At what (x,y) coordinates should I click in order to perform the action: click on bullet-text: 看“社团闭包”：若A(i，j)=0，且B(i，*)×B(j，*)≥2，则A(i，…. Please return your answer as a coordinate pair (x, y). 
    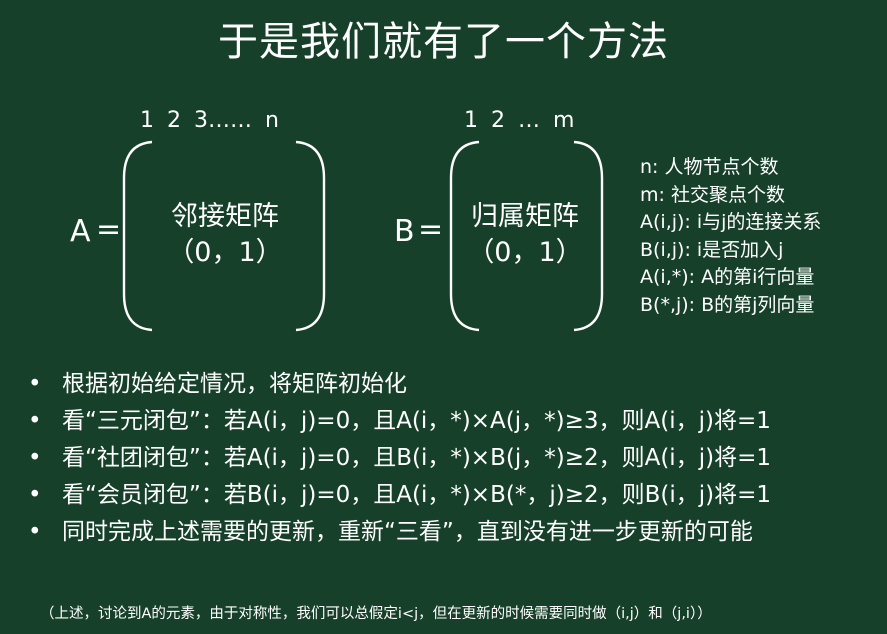
    Looking at the image, I should click on (416, 458).